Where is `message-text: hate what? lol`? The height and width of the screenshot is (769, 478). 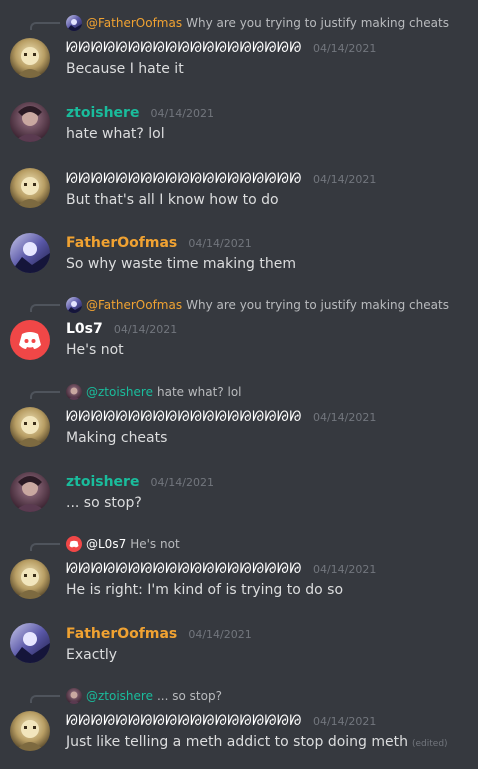
message-text: hate what? lol is located at coordinates (115, 134).